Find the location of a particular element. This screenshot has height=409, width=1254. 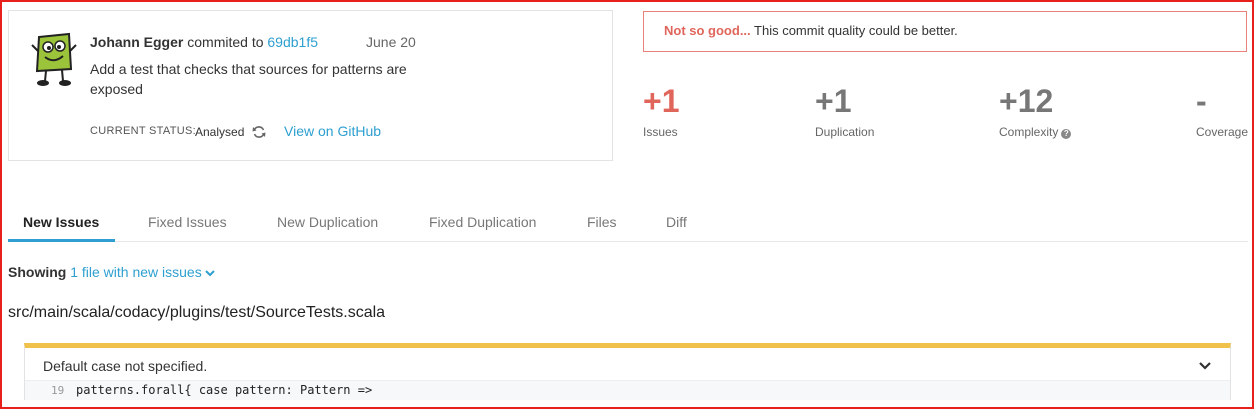

showing-filter: Showing 1 file with new issues is located at coordinates (112, 272).